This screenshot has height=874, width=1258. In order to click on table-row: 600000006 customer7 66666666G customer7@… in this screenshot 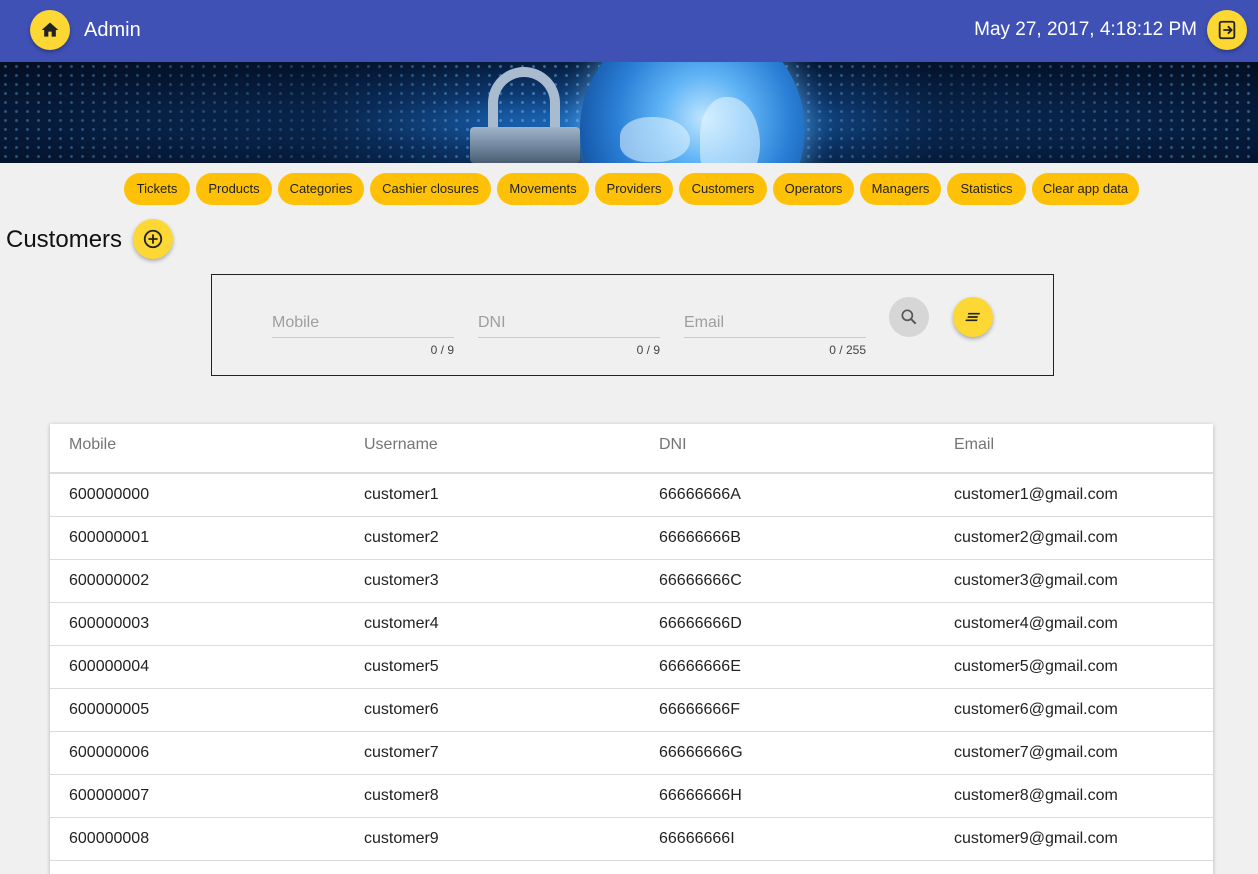, I will do `click(631, 753)`.